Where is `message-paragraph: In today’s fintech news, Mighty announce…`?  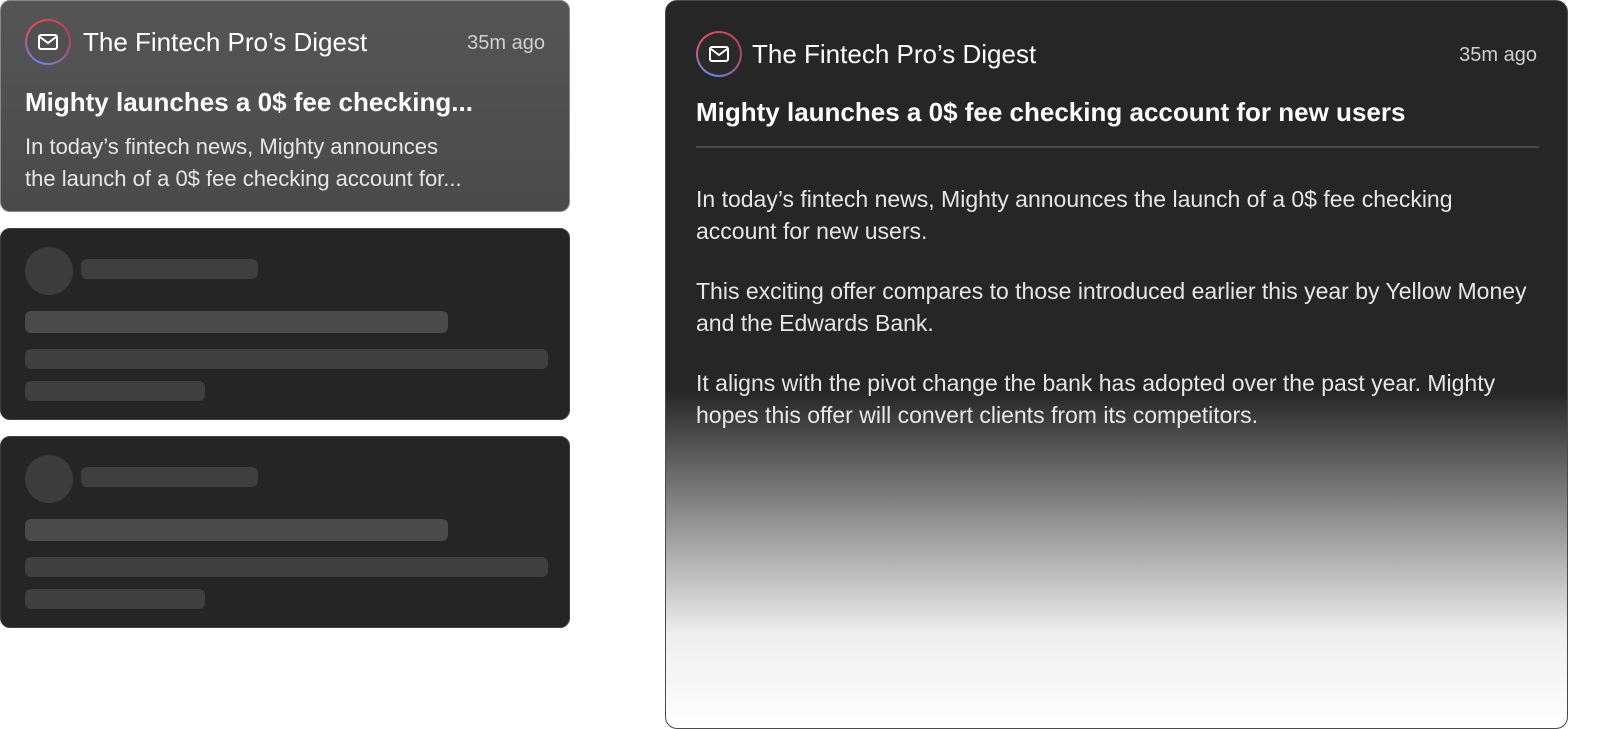
message-paragraph: In today’s fintech news, Mighty announce… is located at coordinates (1074, 215).